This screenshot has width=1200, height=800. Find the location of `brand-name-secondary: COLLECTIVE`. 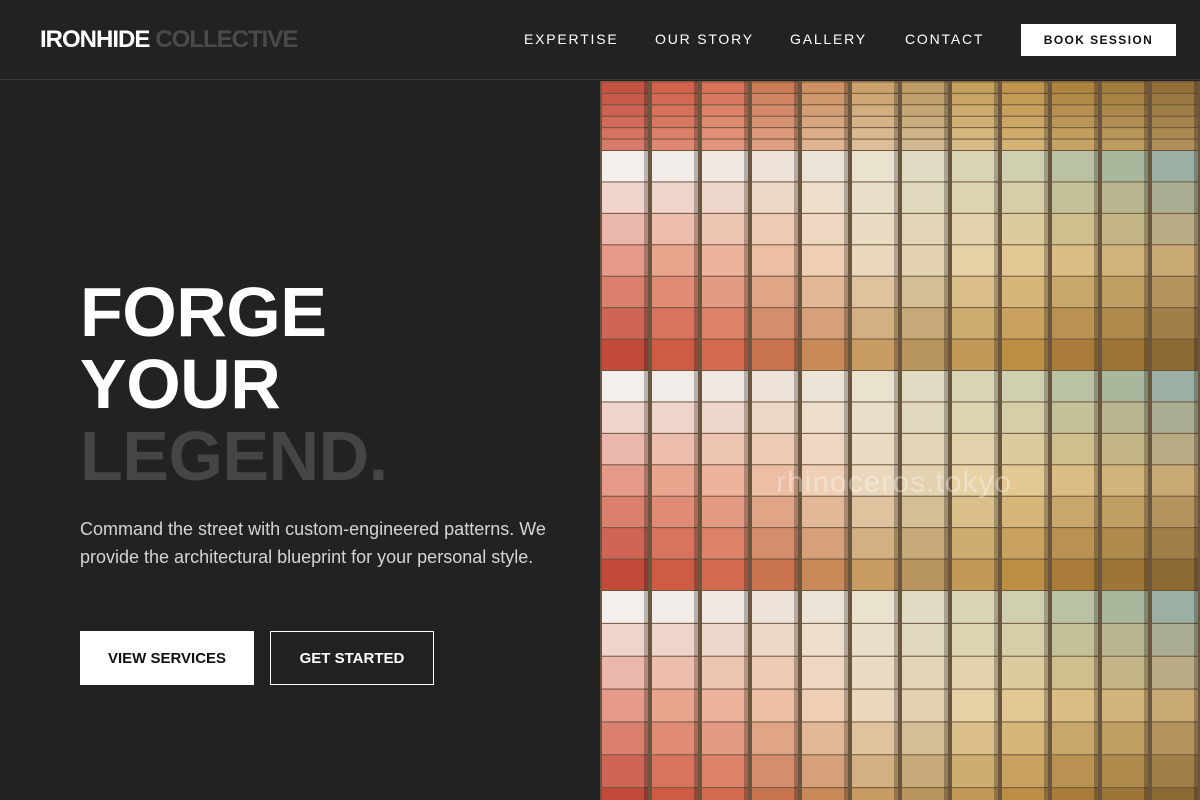

brand-name-secondary: COLLECTIVE is located at coordinates (226, 39).